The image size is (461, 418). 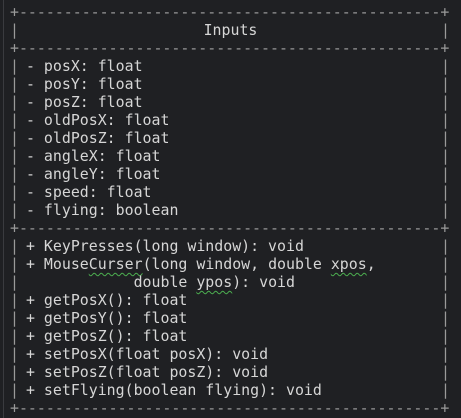 What do you see at coordinates (371, 264) in the screenshot?
I see `method-text: ,` at bounding box center [371, 264].